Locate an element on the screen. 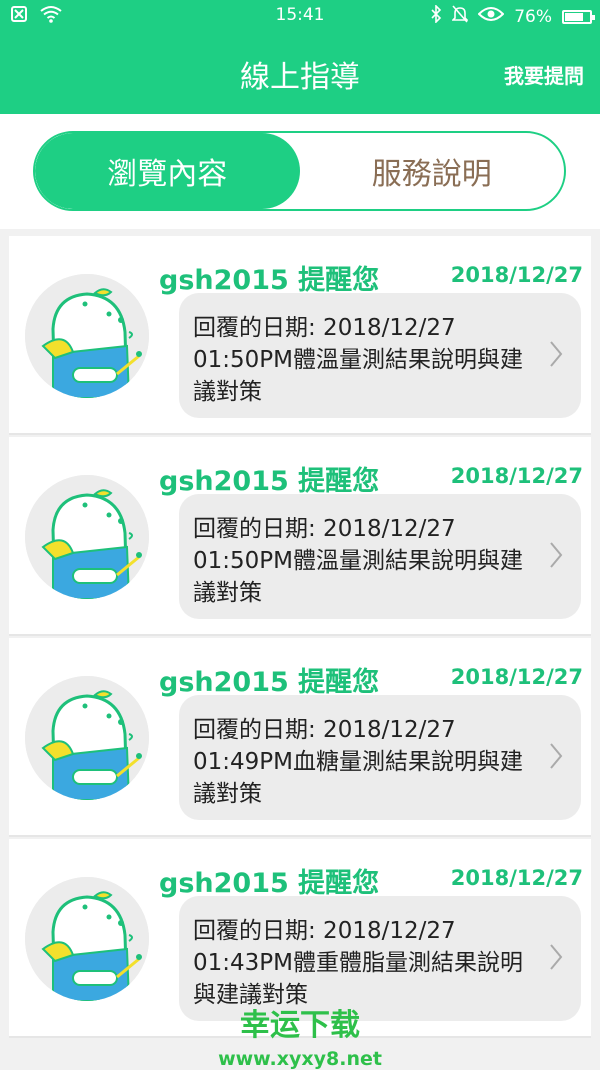 The height and width of the screenshot is (1070, 600). tab-browse-content: 瀏覽內容 is located at coordinates (167, 171).